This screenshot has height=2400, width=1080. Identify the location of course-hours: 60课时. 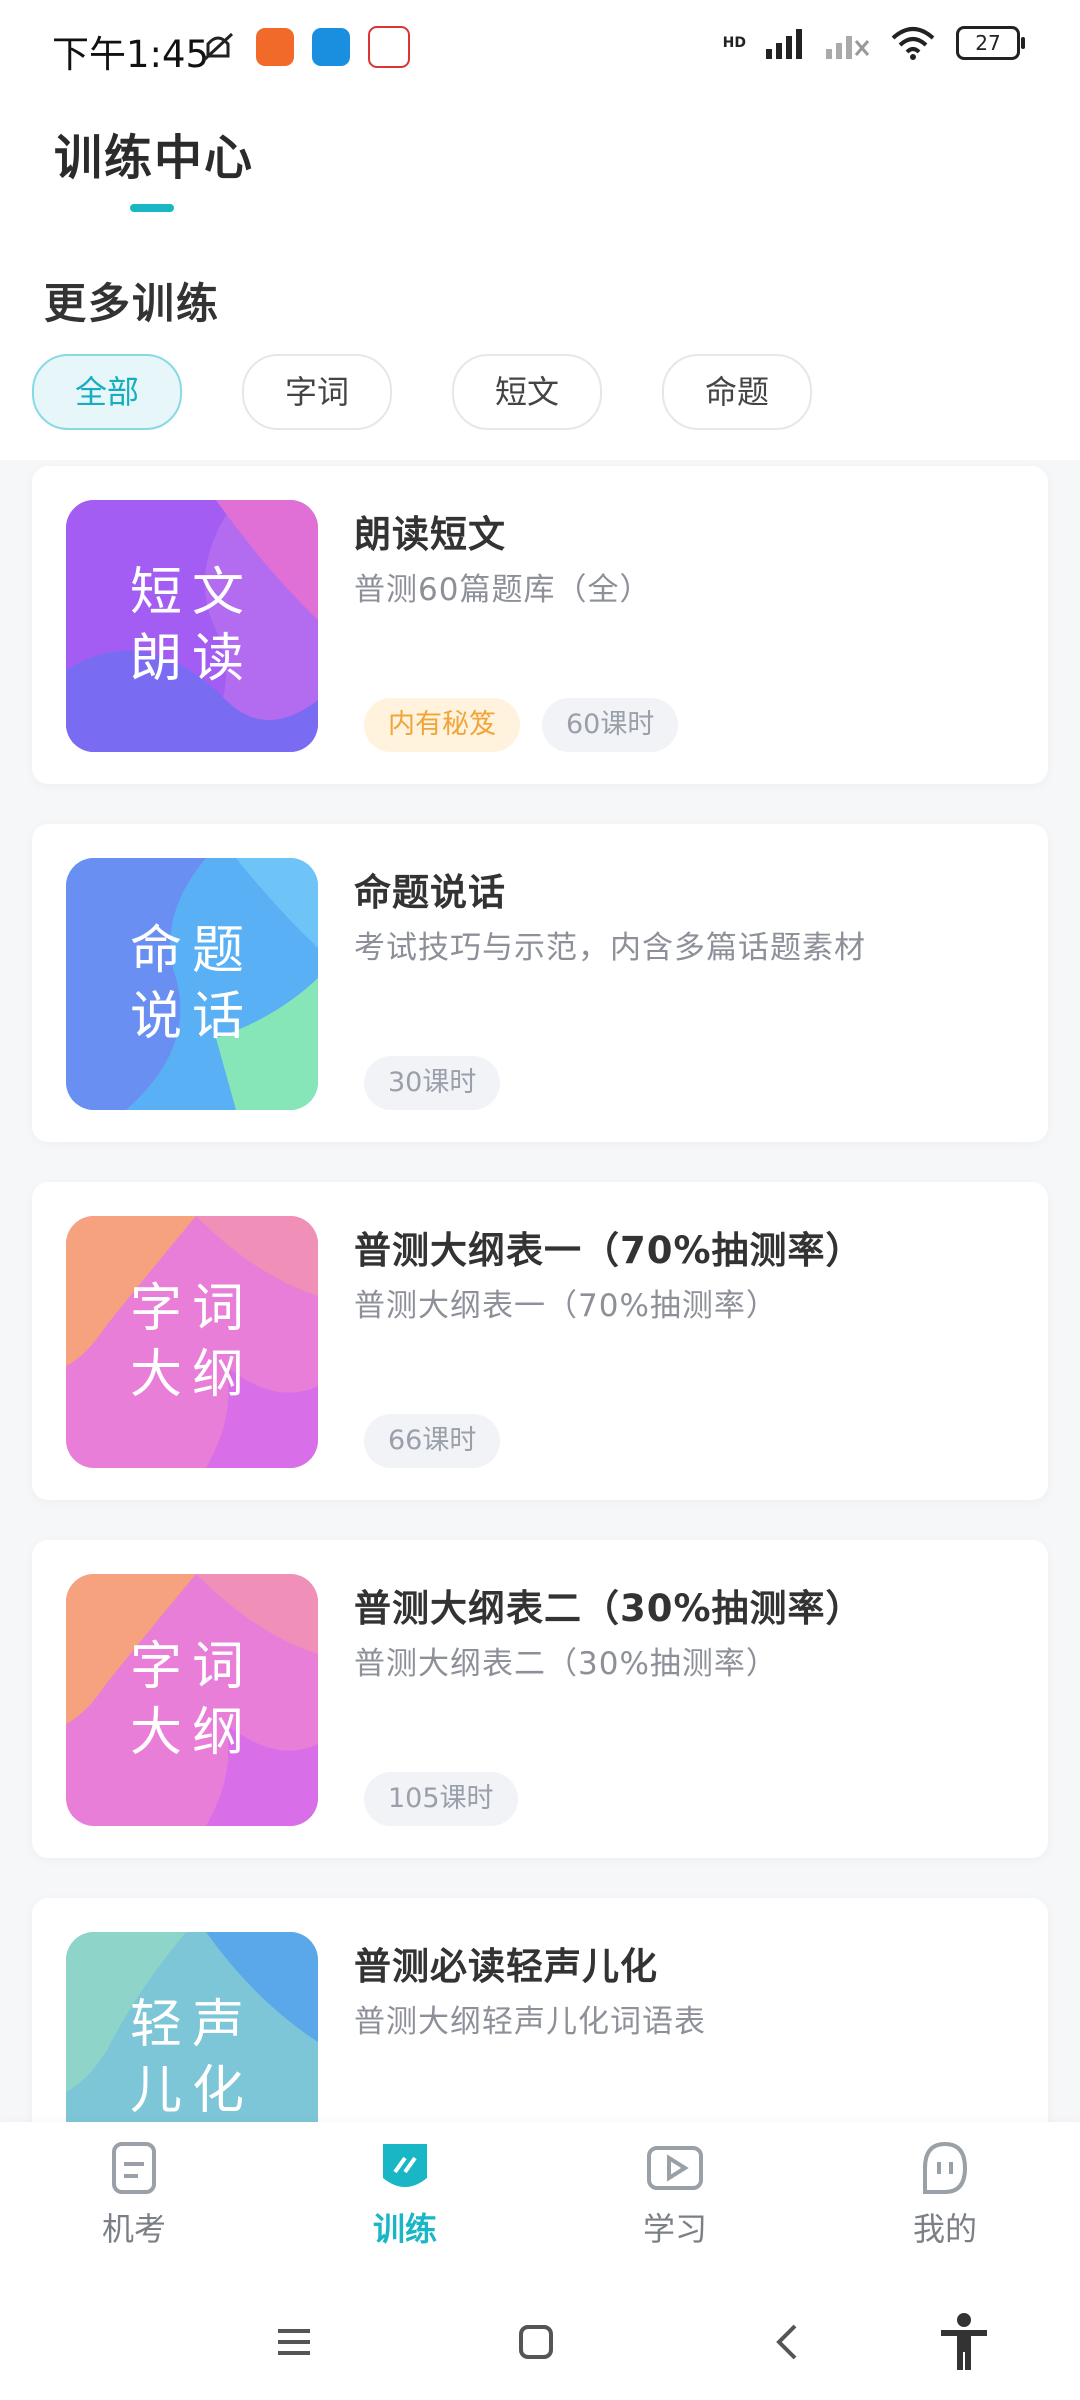
(610, 725).